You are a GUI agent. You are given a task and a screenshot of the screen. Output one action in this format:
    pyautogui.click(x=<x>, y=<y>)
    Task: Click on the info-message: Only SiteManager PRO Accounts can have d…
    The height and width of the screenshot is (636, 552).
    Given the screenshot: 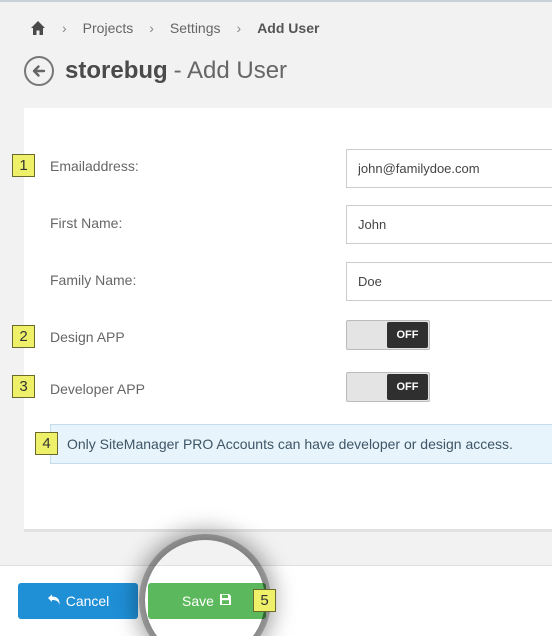 What is the action you would take?
    pyautogui.click(x=301, y=444)
    